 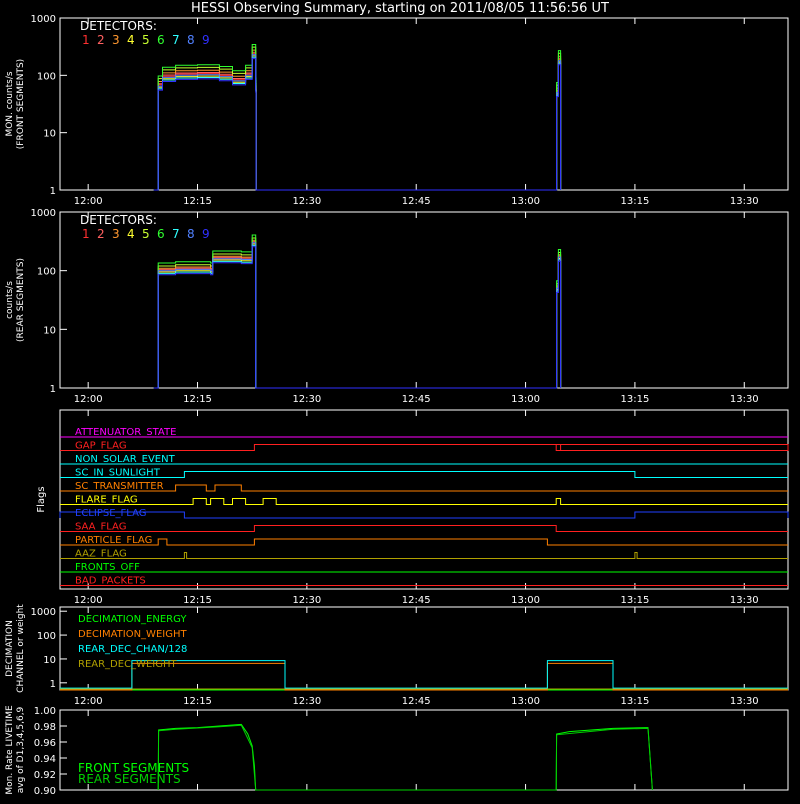 I want to click on flag-line-aaz_flag, so click(x=424, y=555).